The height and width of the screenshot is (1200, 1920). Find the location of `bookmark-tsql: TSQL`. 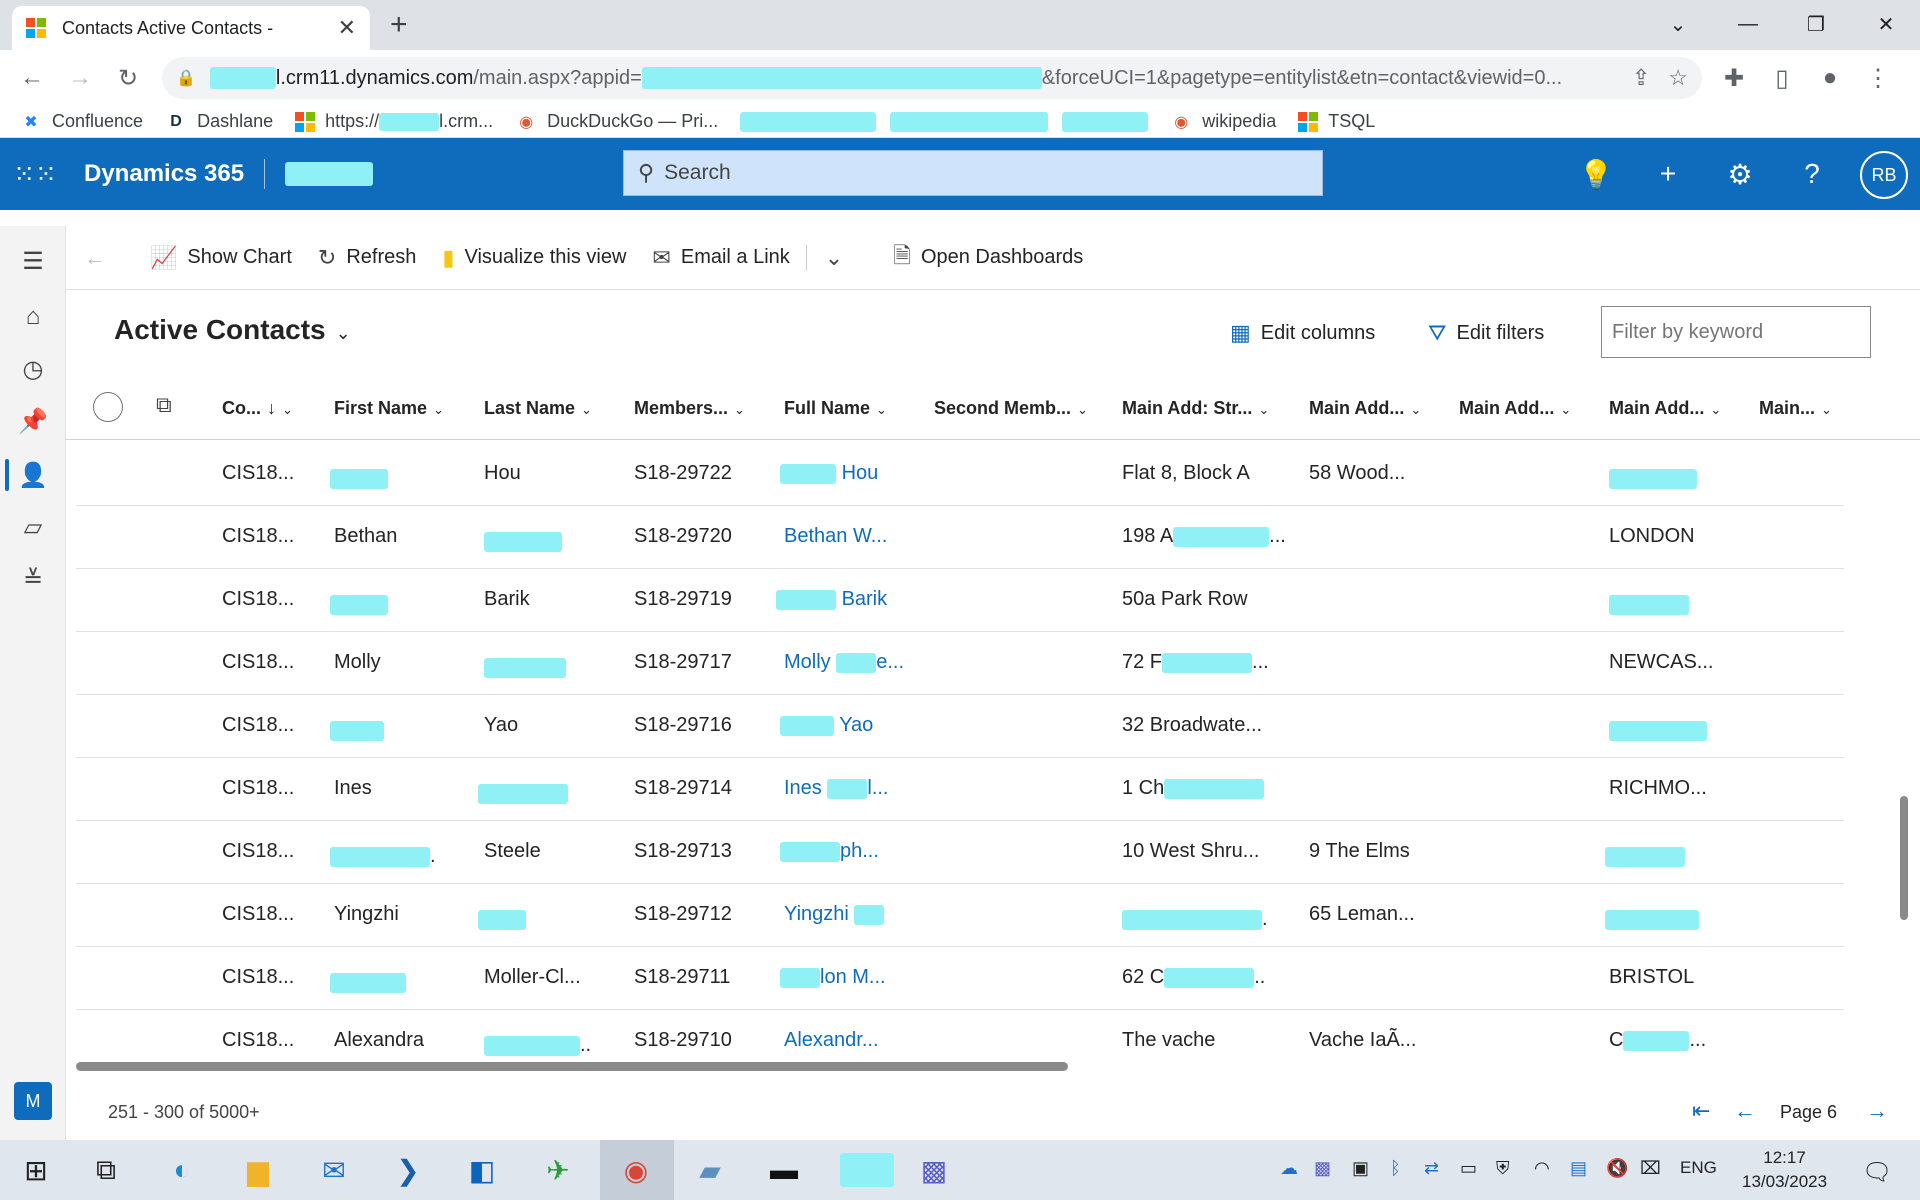

bookmark-tsql: TSQL is located at coordinates (1336, 121).